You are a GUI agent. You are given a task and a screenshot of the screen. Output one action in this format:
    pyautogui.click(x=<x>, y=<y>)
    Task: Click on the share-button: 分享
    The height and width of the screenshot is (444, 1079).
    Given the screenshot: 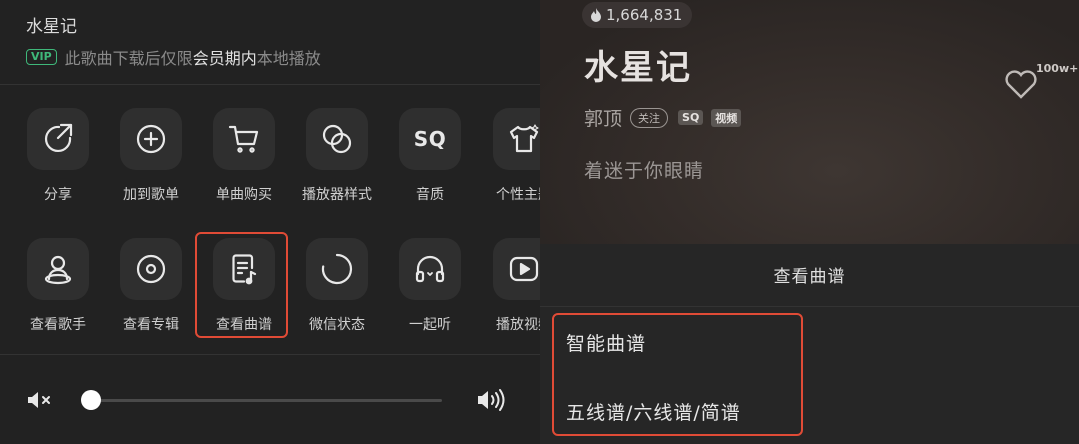 What is the action you would take?
    pyautogui.click(x=60, y=163)
    